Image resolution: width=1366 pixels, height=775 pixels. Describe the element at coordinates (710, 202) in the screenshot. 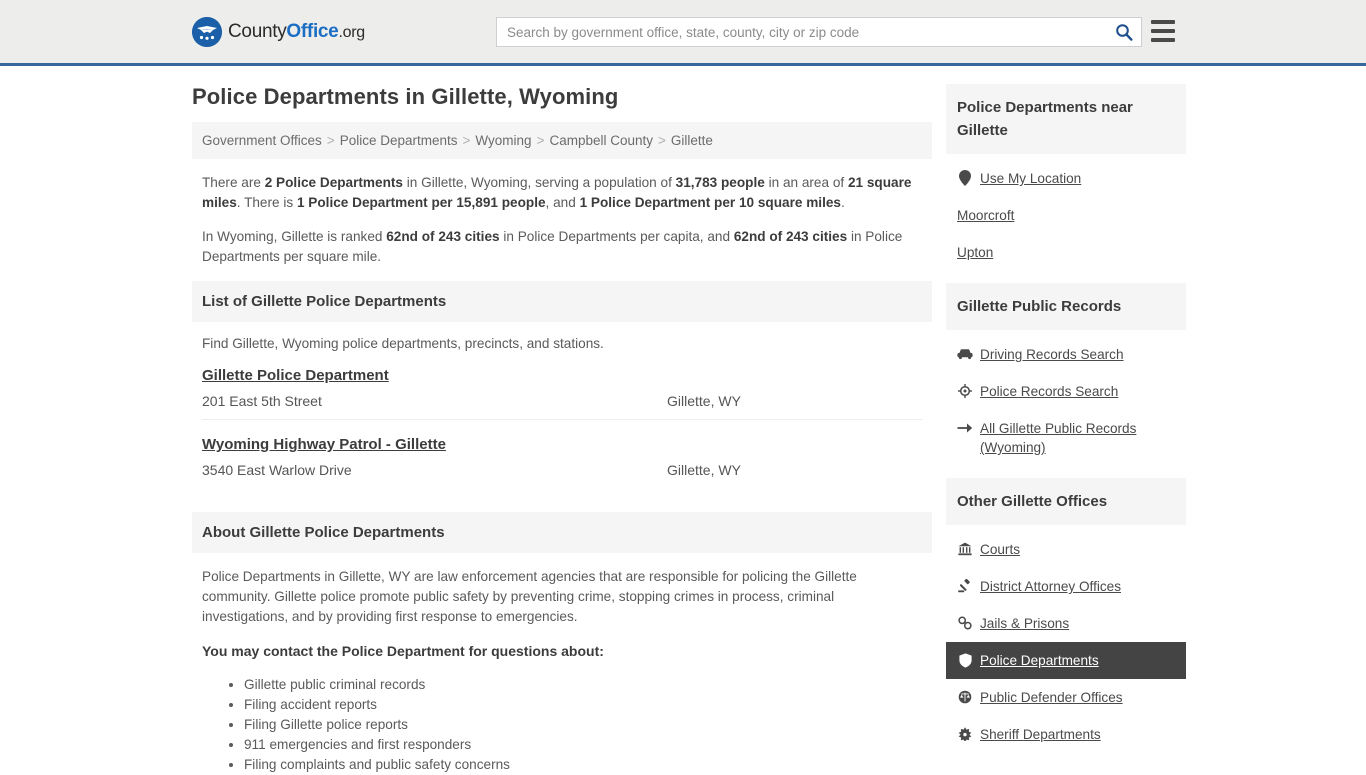

I see `stat-highlight: 1 Police Department per 10 square miles` at that location.